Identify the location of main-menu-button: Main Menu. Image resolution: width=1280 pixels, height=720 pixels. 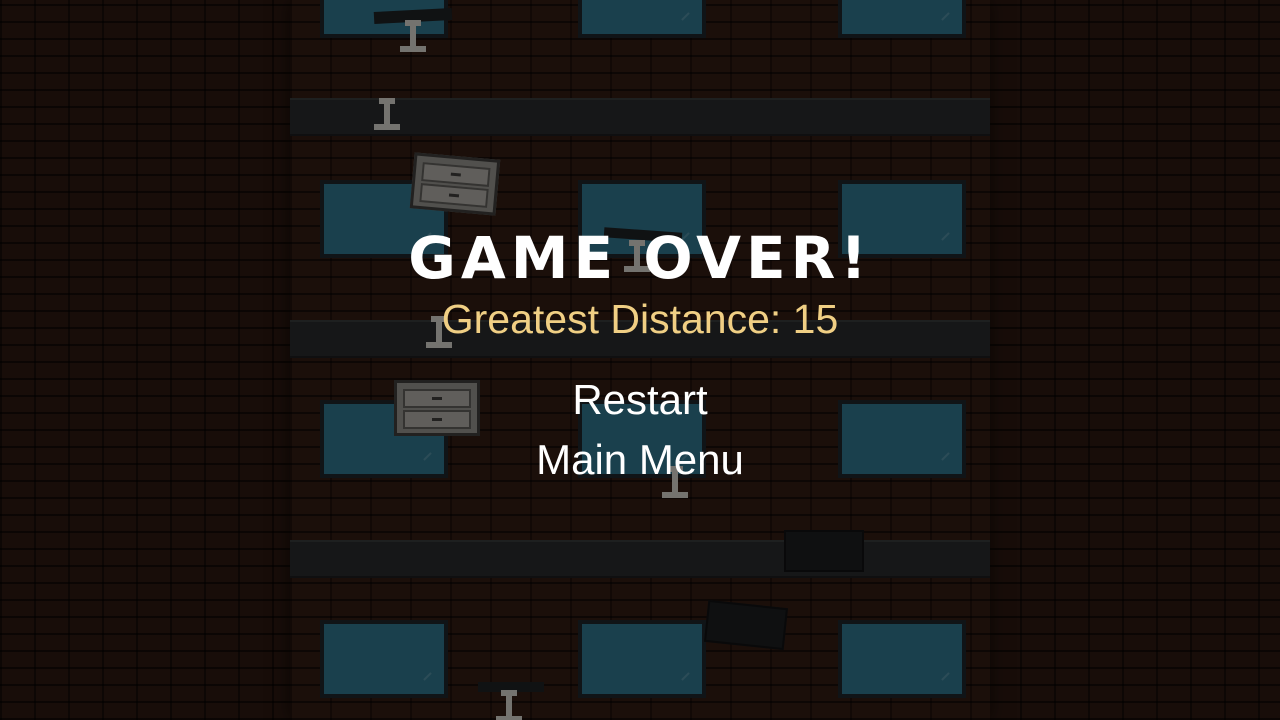
(640, 460).